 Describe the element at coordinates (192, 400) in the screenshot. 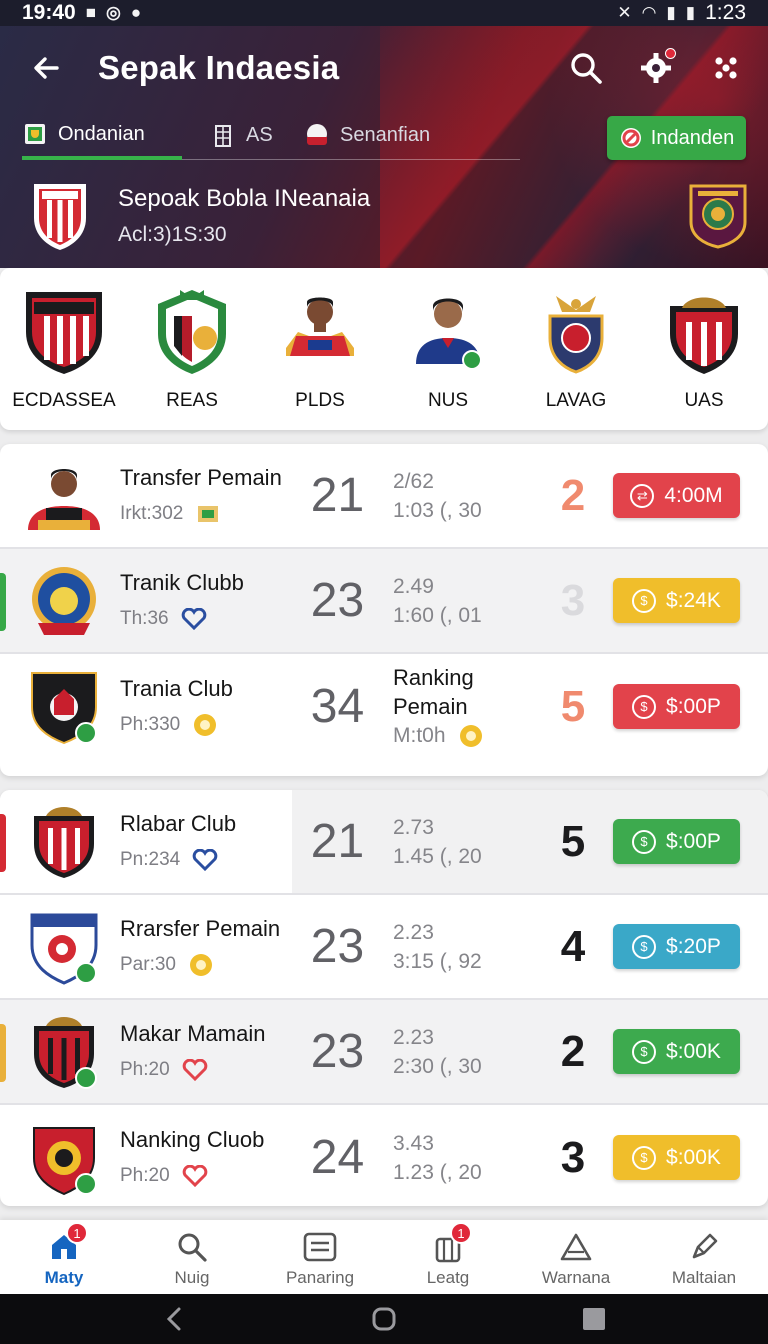

I see `club-name: REAS` at that location.